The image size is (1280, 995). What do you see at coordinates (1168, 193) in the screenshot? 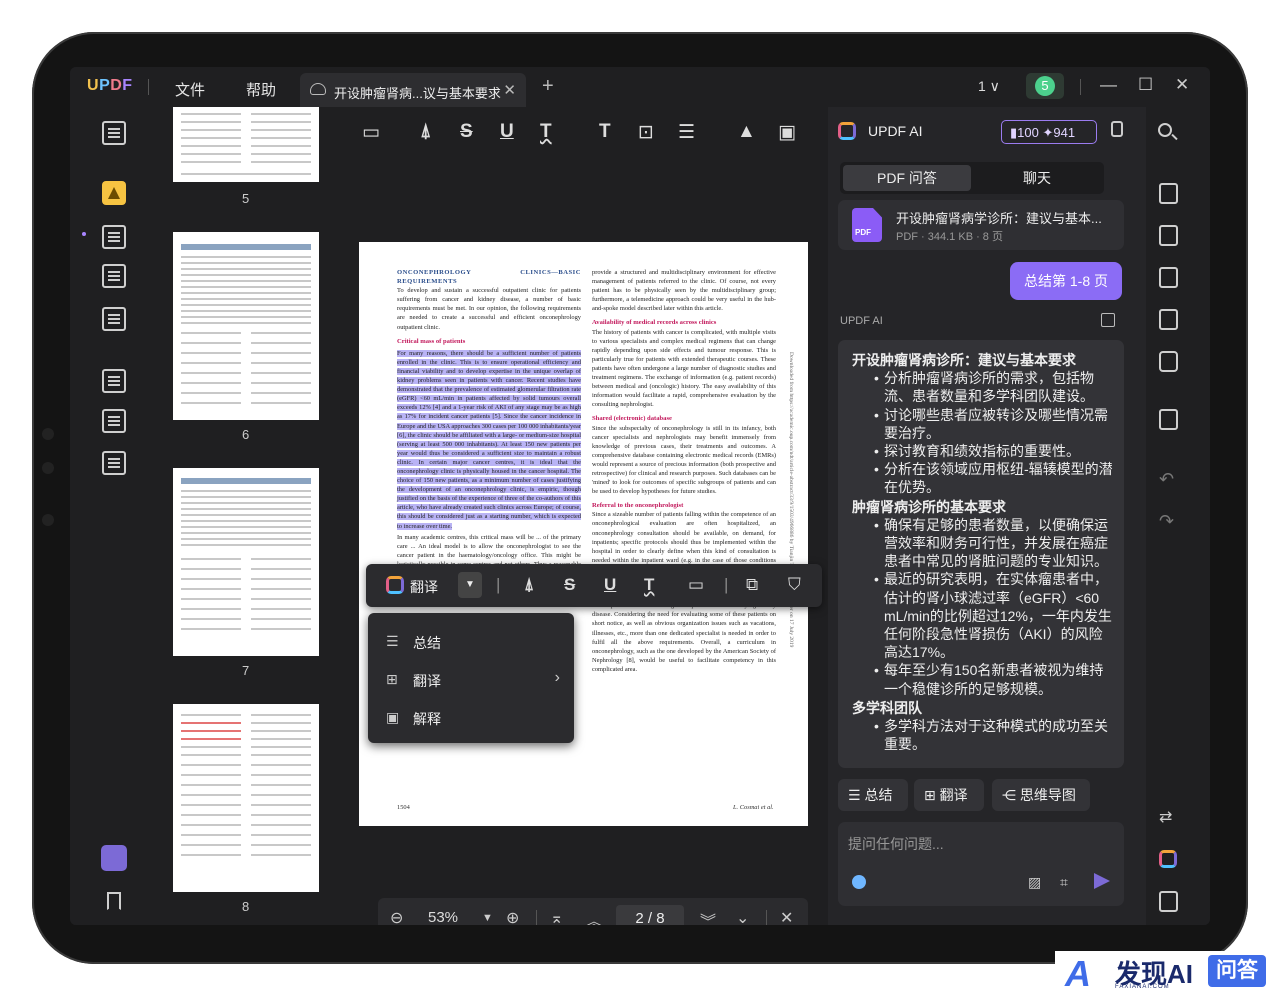
I see `ocr-icon` at bounding box center [1168, 193].